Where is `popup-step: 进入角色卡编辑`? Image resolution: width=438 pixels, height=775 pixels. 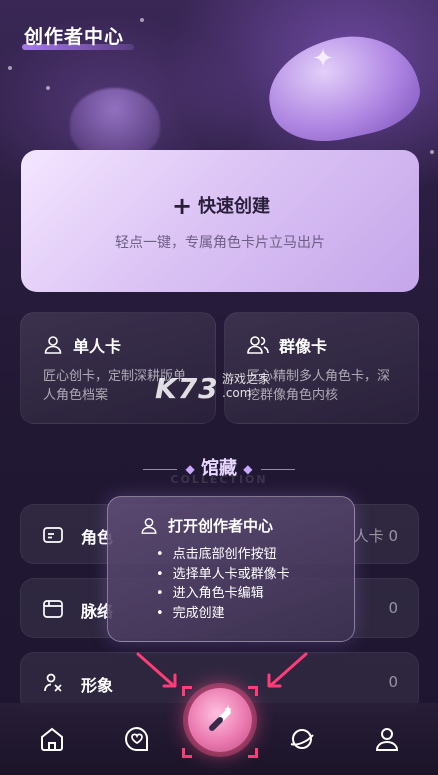
popup-step: 进入角色卡编辑 is located at coordinates (224, 594).